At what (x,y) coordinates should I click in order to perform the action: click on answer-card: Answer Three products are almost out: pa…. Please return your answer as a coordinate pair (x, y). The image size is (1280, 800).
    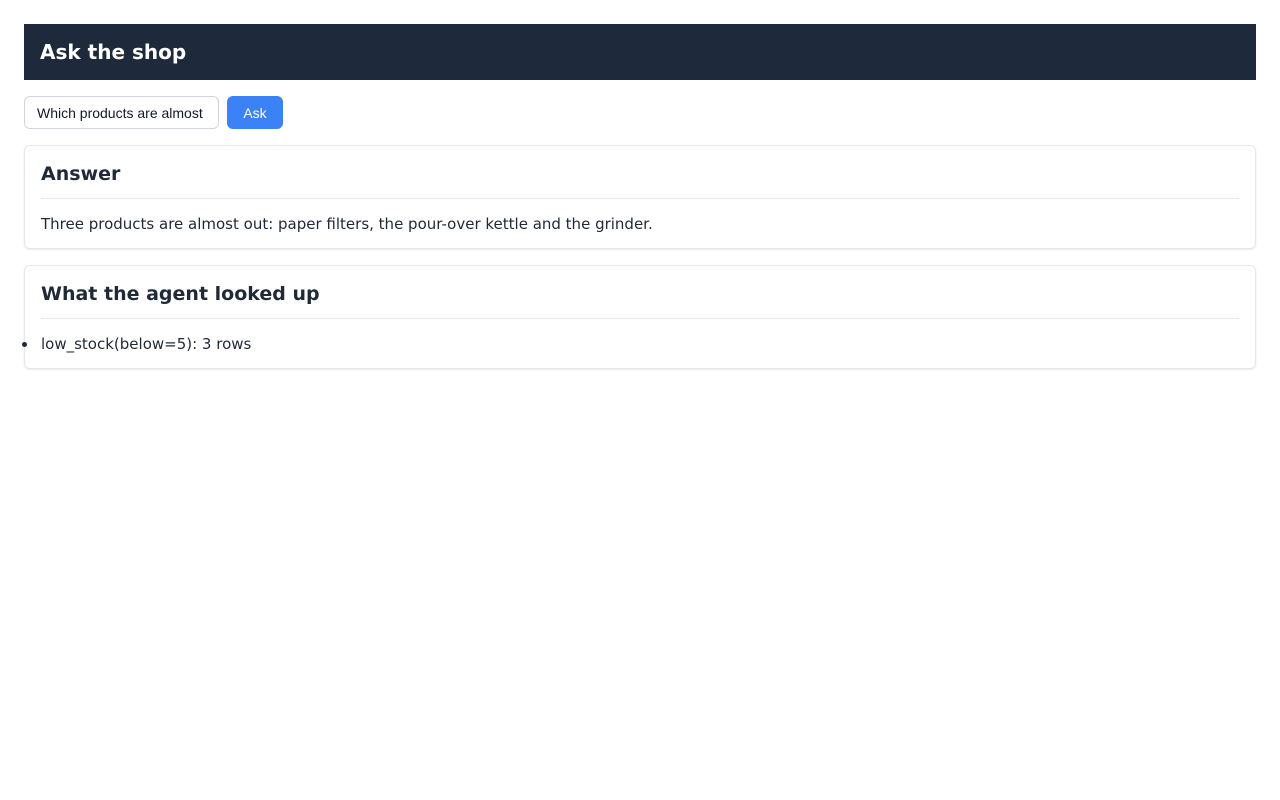
    Looking at the image, I should click on (640, 197).